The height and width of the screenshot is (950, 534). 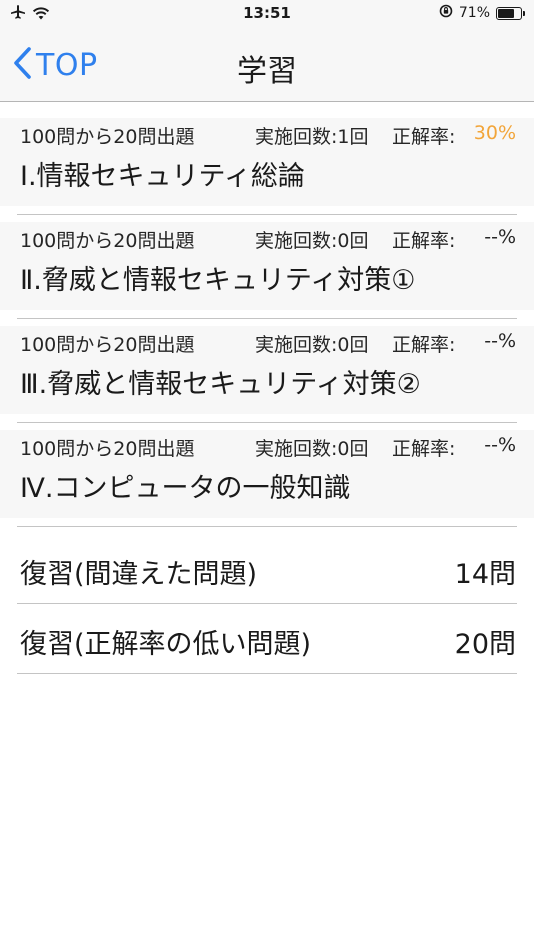 I want to click on review-count: 14問, so click(x=485, y=574).